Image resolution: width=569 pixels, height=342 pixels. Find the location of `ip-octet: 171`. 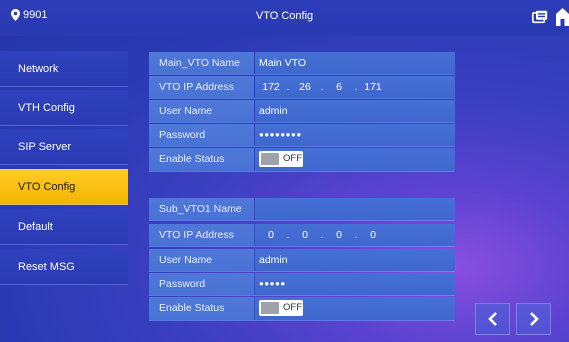

ip-octet: 171 is located at coordinates (373, 87).